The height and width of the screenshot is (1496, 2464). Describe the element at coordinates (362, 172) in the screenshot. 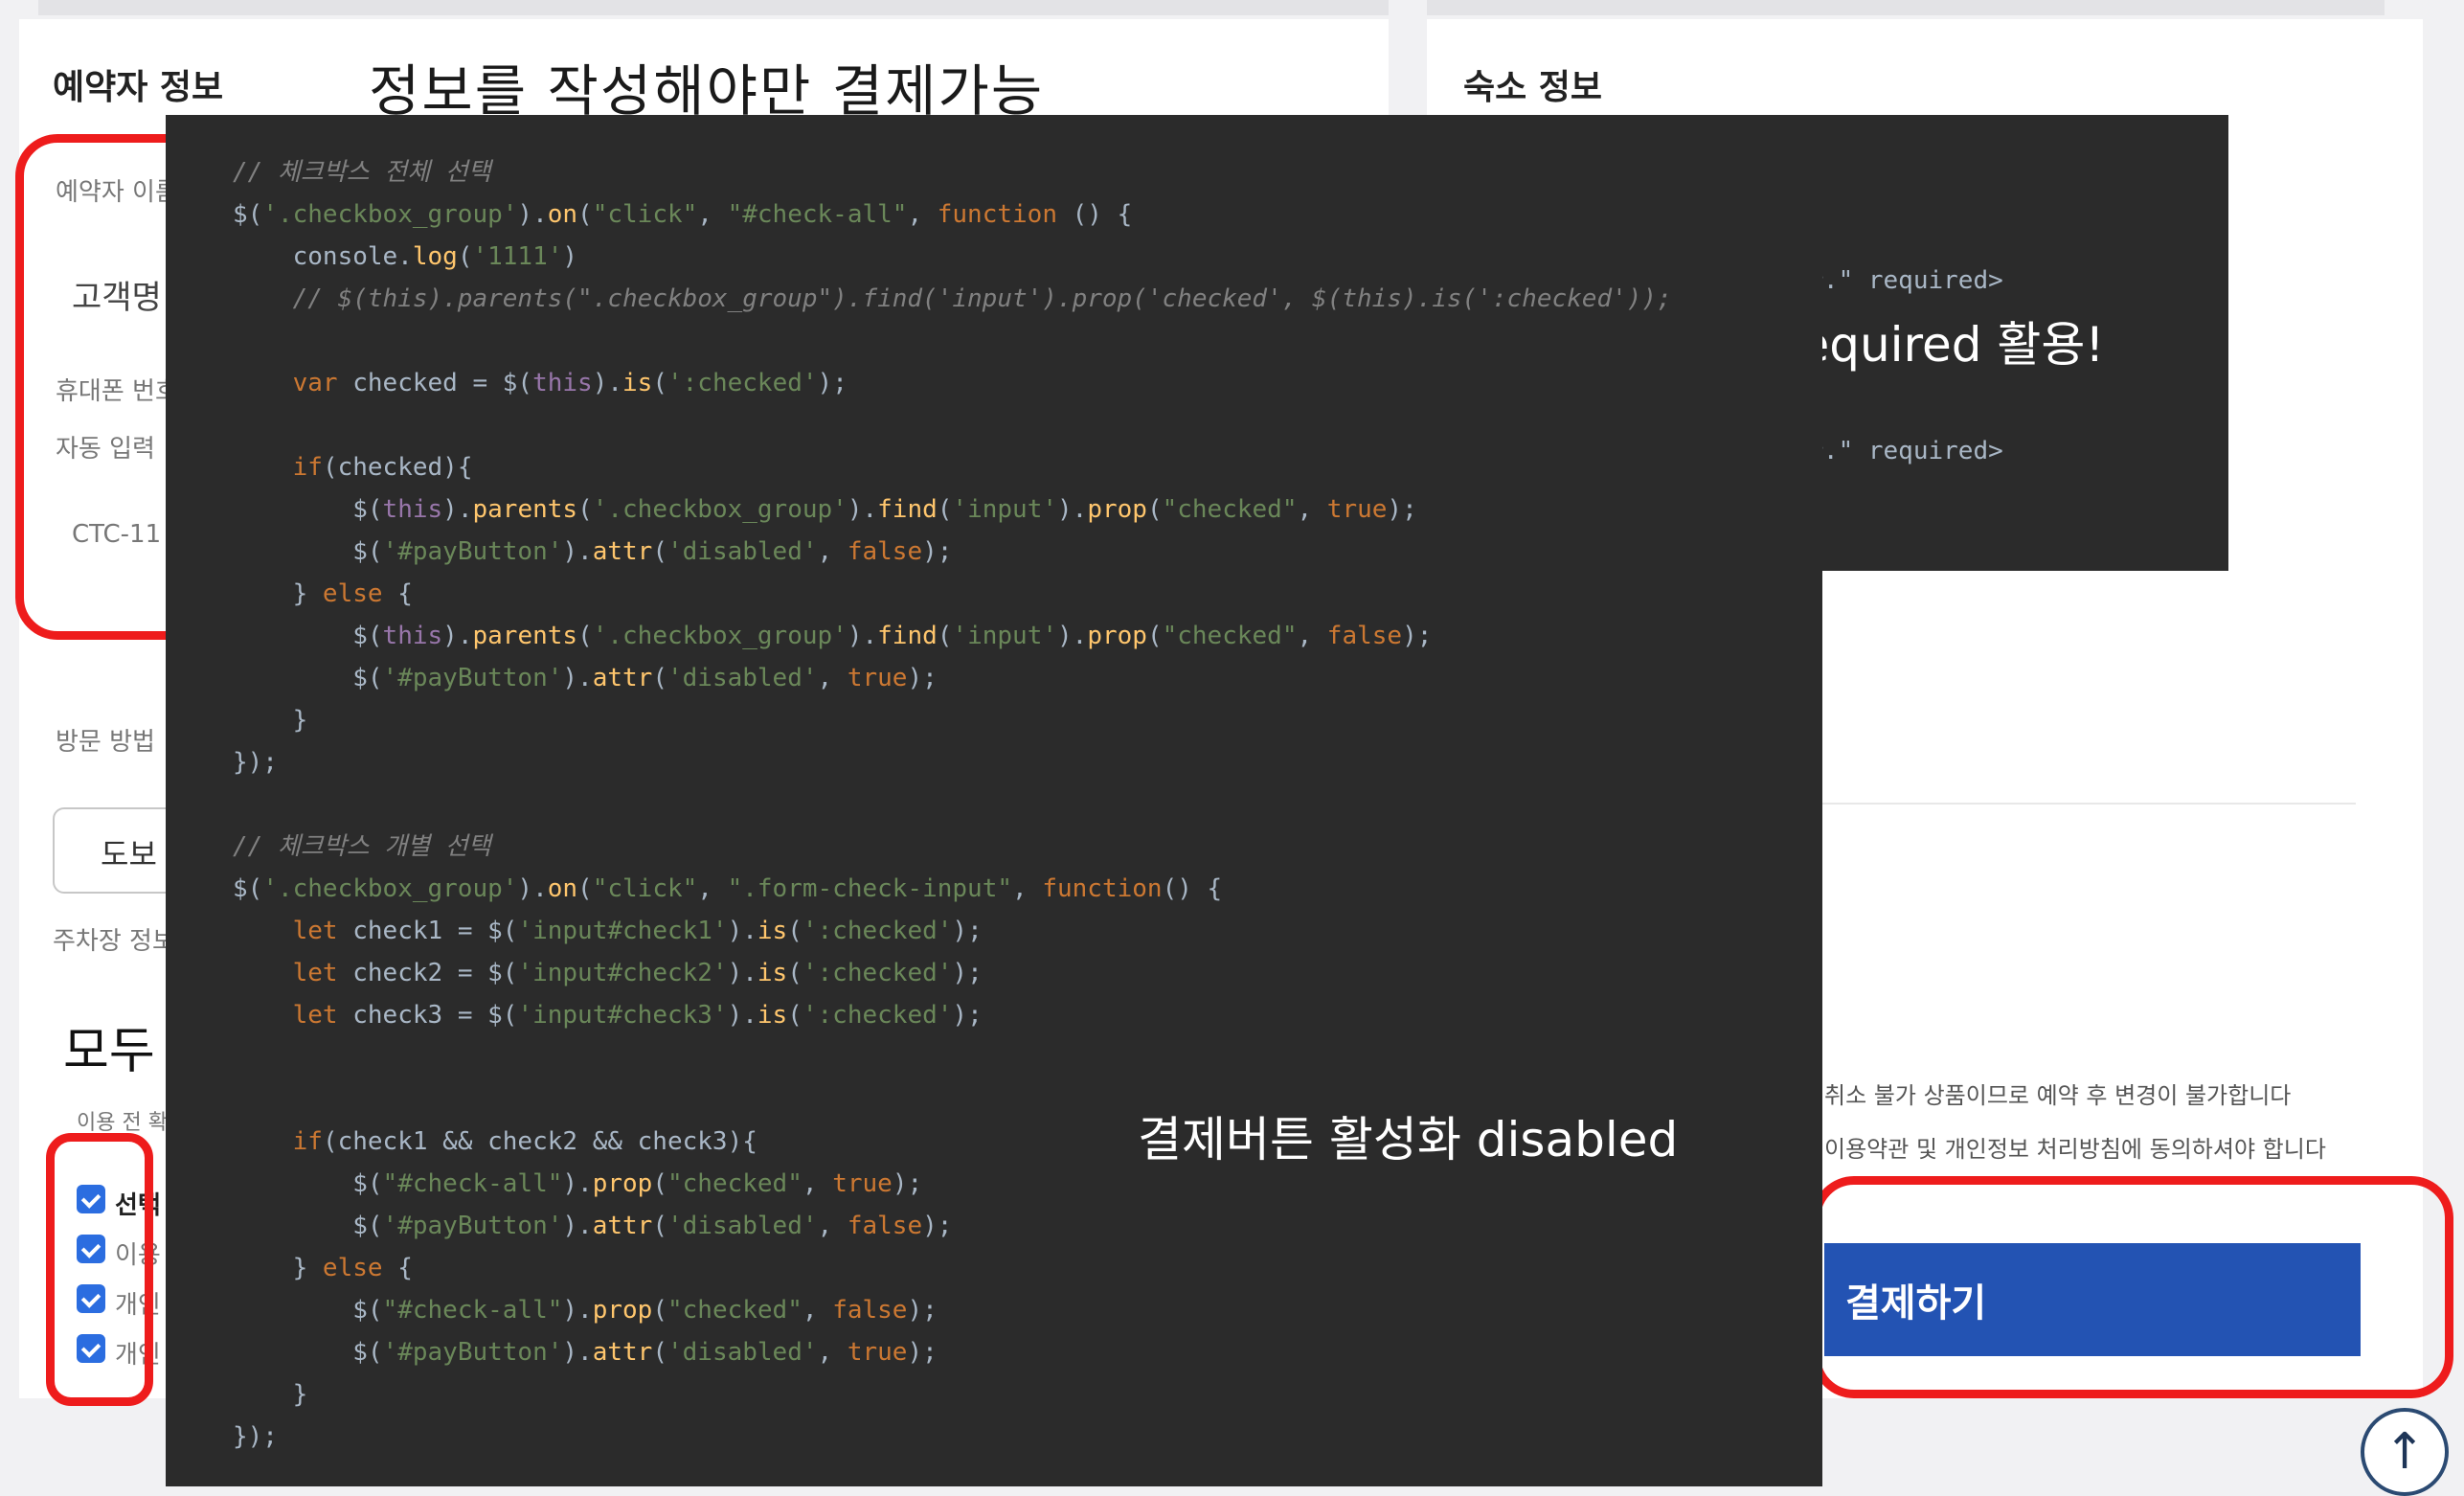

I see `code-line: // 체크박스 전체 선택` at that location.